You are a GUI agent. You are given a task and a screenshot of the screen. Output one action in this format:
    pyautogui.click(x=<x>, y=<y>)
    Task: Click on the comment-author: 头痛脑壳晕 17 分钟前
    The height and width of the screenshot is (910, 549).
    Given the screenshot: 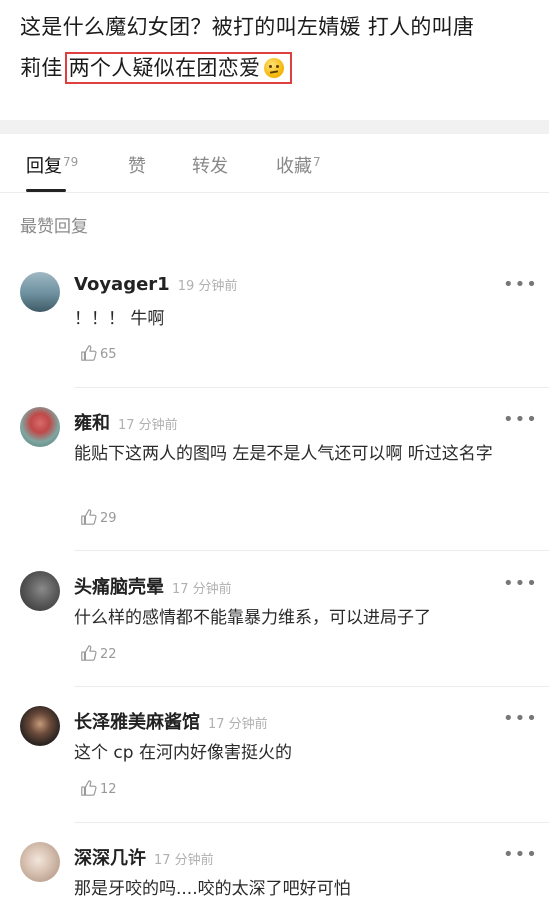 What is the action you would take?
    pyautogui.click(x=153, y=586)
    